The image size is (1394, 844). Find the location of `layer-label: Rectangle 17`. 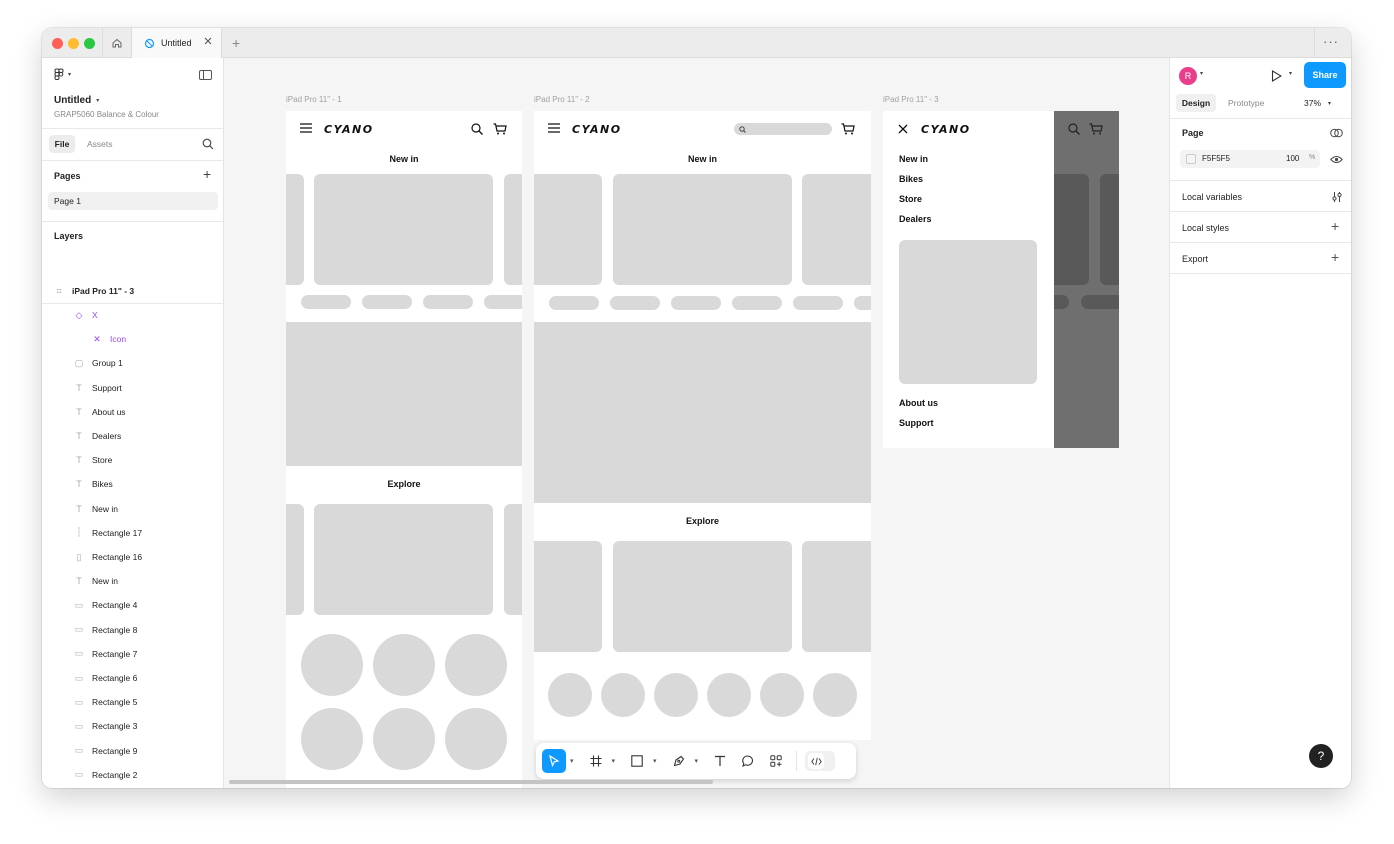

layer-label: Rectangle 17 is located at coordinates (117, 532).